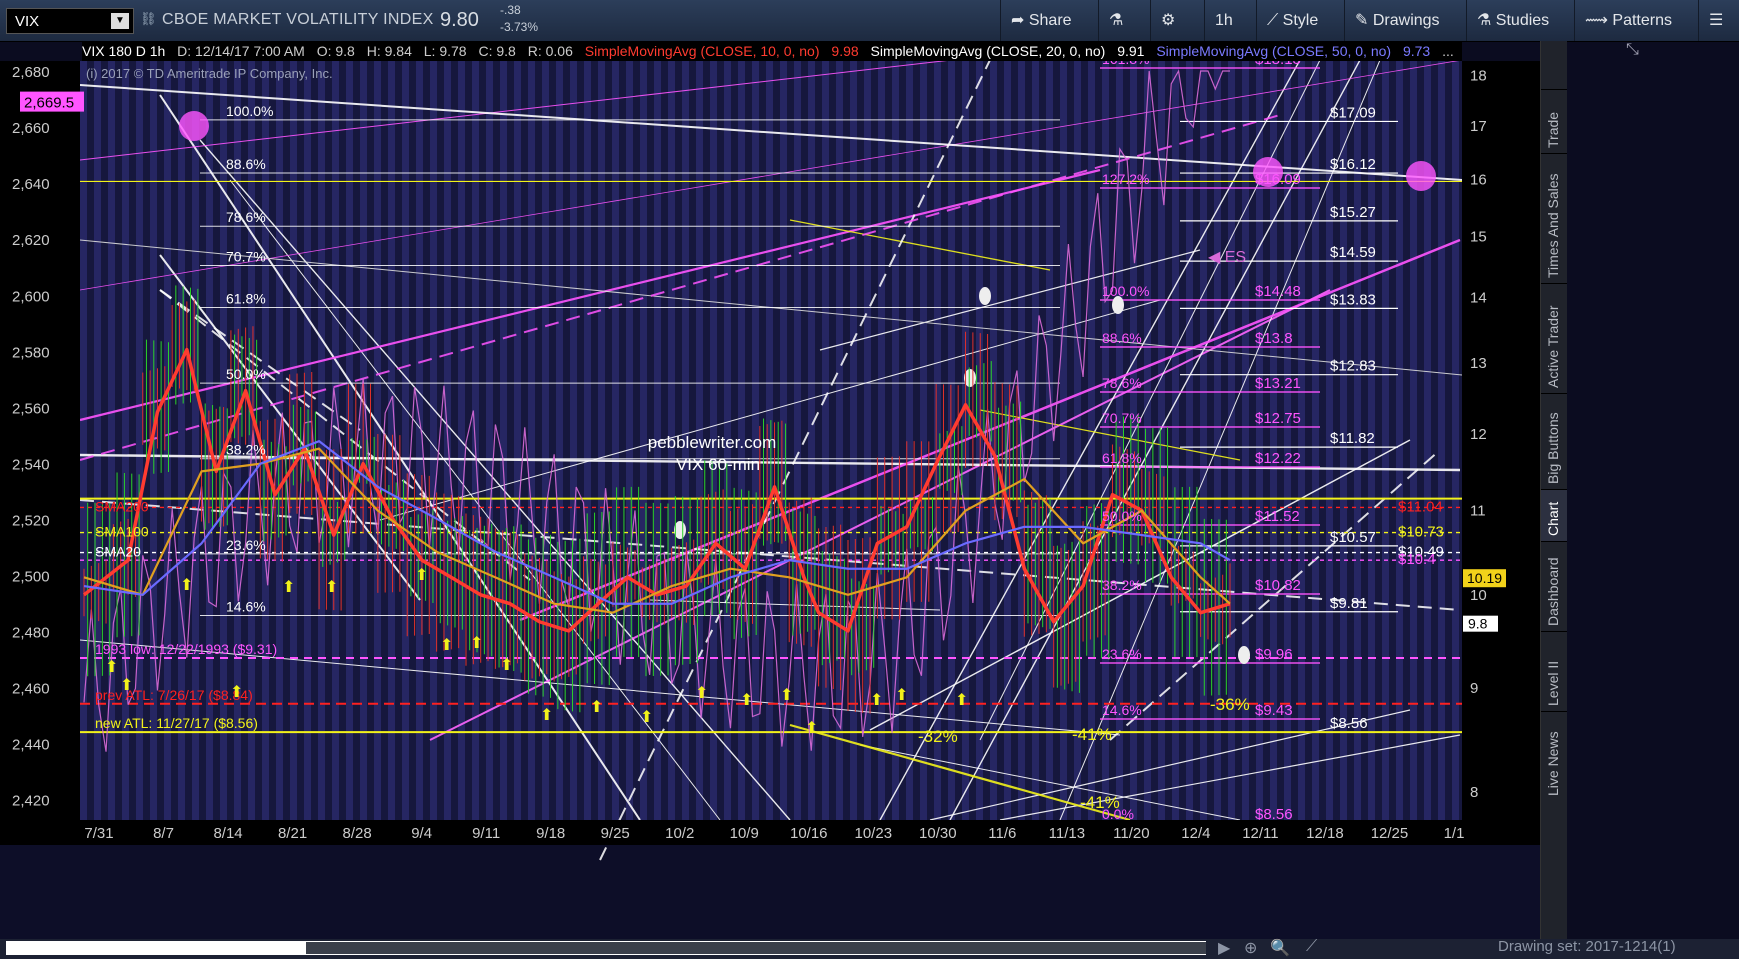 Image resolution: width=1739 pixels, height=959 pixels. I want to click on collapse-icon: ⤡, so click(1632, 50).